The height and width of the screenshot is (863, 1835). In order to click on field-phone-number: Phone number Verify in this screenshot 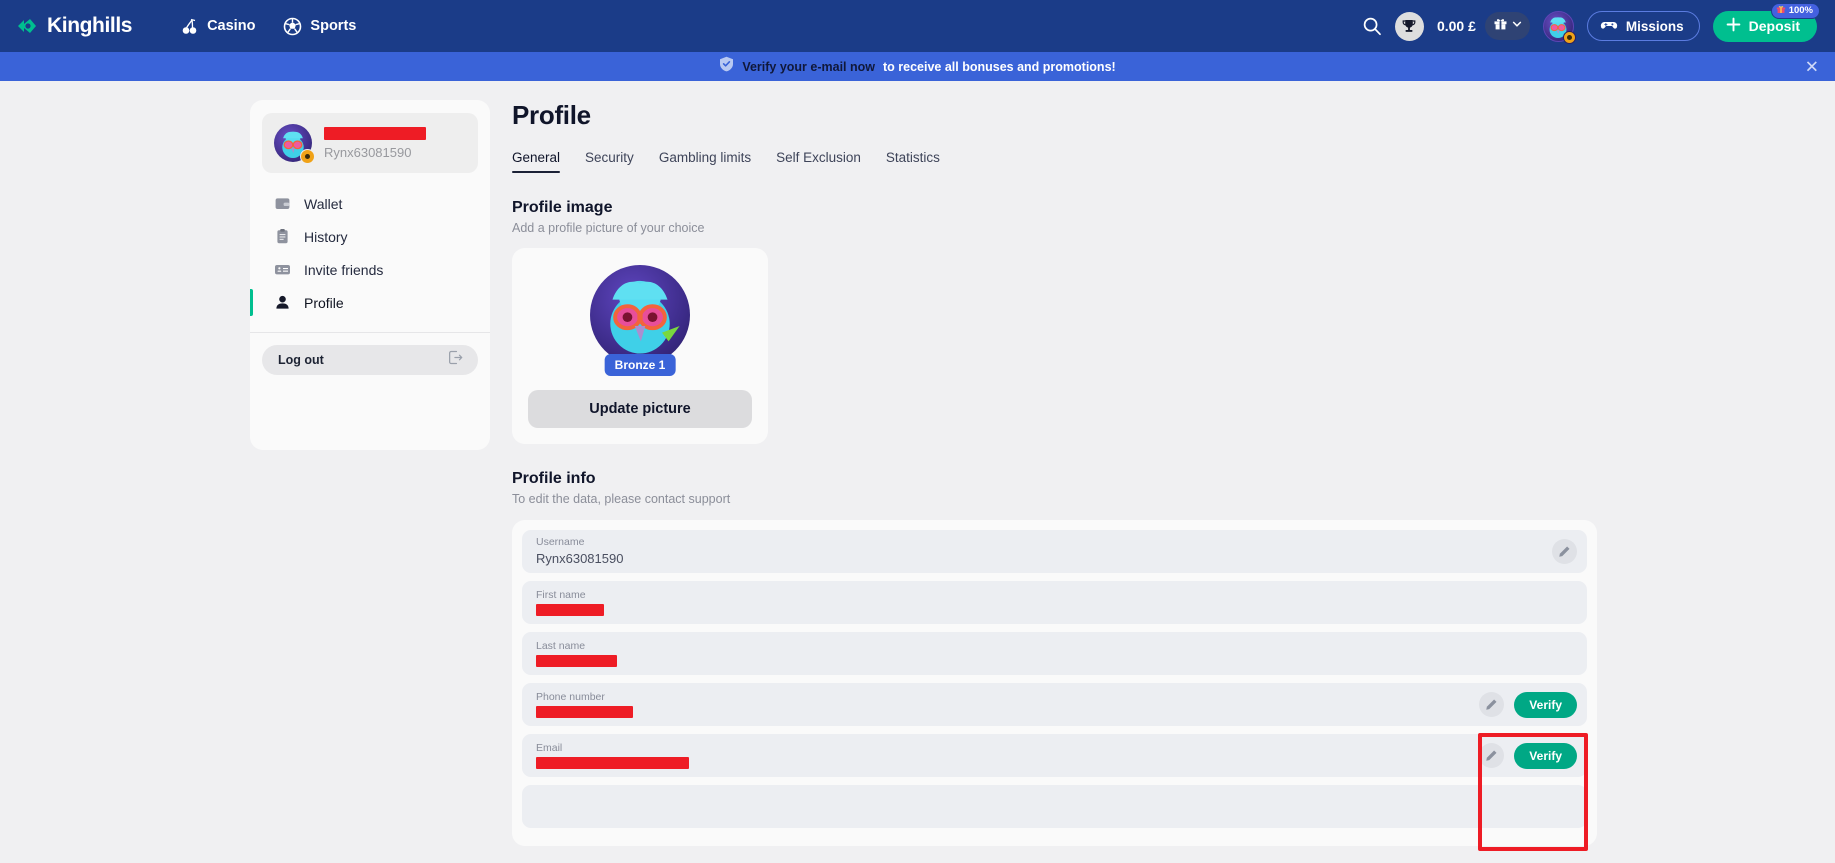, I will do `click(1054, 704)`.